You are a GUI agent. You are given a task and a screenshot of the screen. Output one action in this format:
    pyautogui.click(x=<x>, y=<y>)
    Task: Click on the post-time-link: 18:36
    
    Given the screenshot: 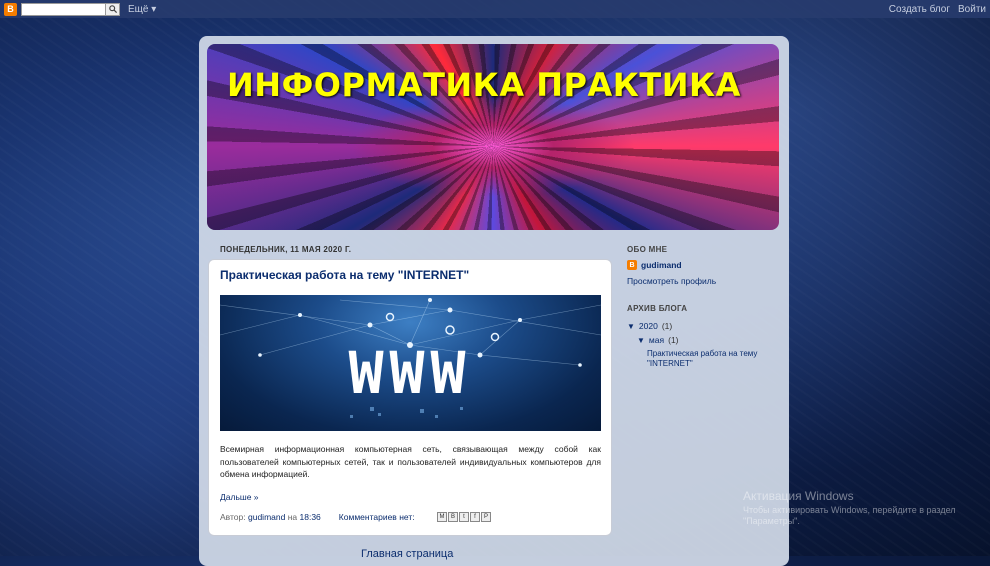 What is the action you would take?
    pyautogui.click(x=310, y=517)
    